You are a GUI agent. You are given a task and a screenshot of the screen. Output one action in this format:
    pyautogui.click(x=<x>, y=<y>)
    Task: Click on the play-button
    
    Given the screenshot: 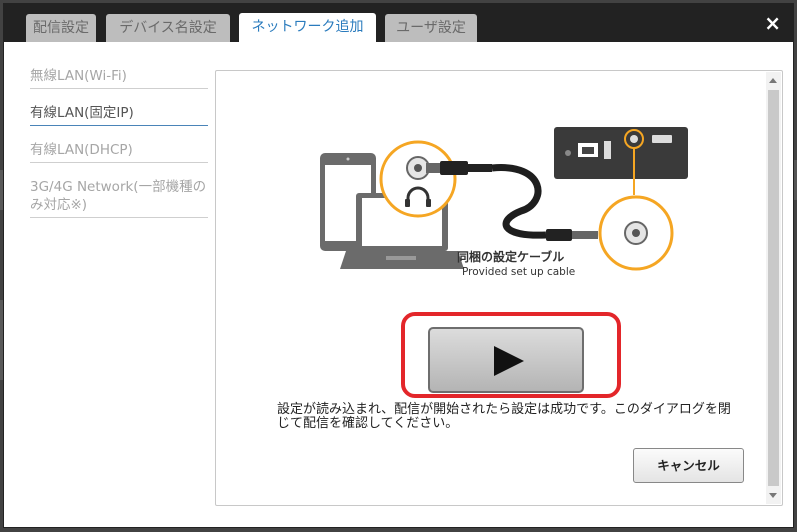 What is the action you would take?
    pyautogui.click(x=506, y=360)
    